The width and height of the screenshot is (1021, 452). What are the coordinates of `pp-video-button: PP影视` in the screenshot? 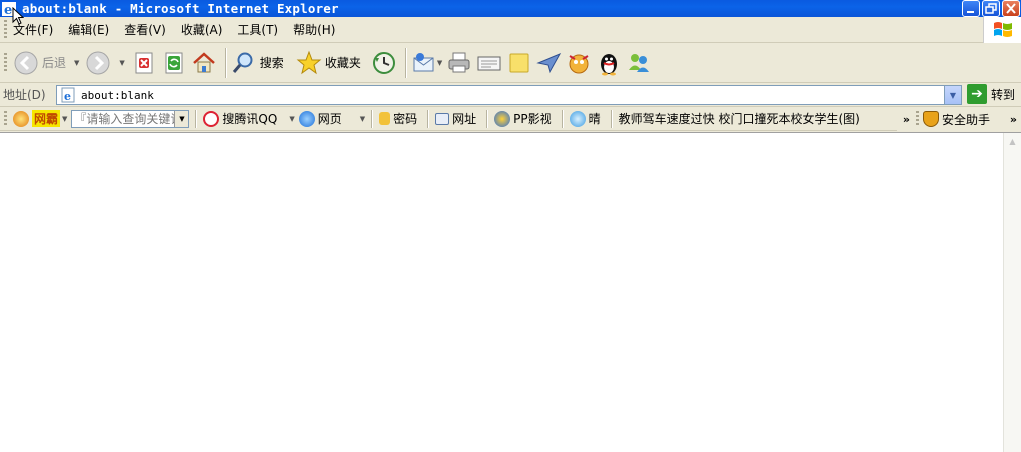 It's located at (523, 118).